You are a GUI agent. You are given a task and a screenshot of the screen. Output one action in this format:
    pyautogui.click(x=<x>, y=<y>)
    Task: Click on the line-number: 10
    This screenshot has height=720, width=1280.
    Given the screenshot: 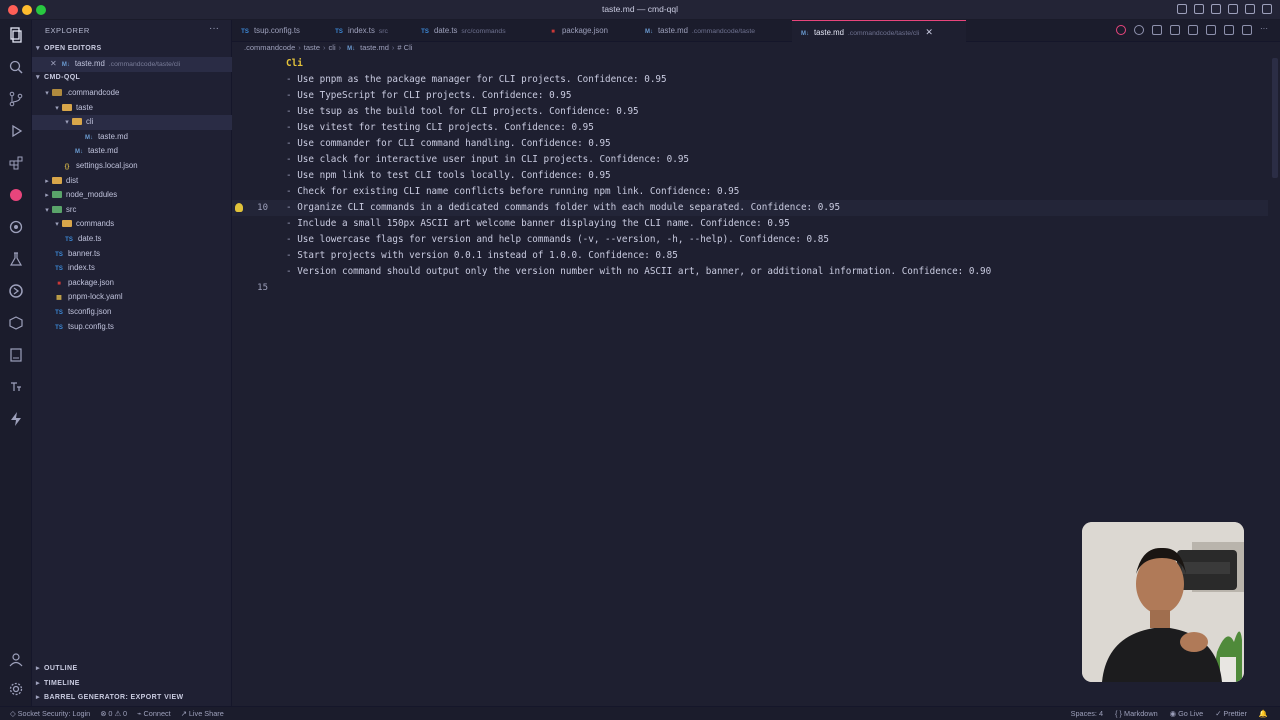 What is the action you would take?
    pyautogui.click(x=262, y=208)
    